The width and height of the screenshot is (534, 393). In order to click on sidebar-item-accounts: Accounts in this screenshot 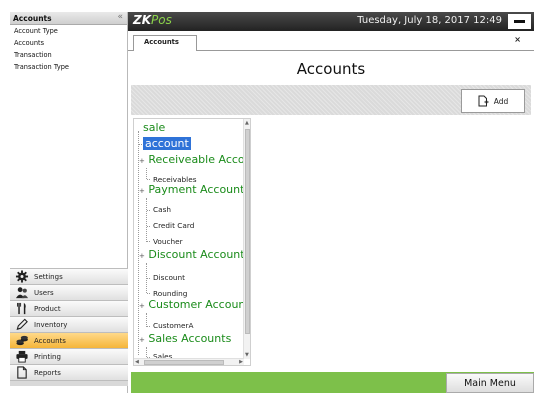, I will do `click(68, 43)`.